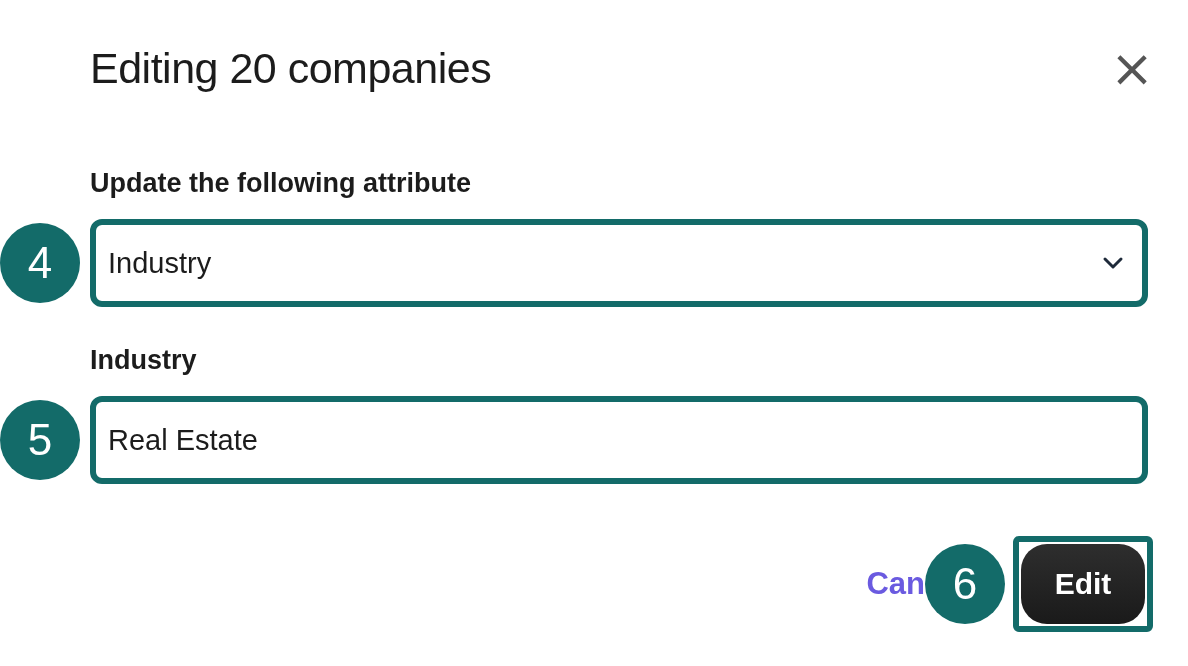 The width and height of the screenshot is (1188, 666). I want to click on field-label: Industry, so click(144, 360).